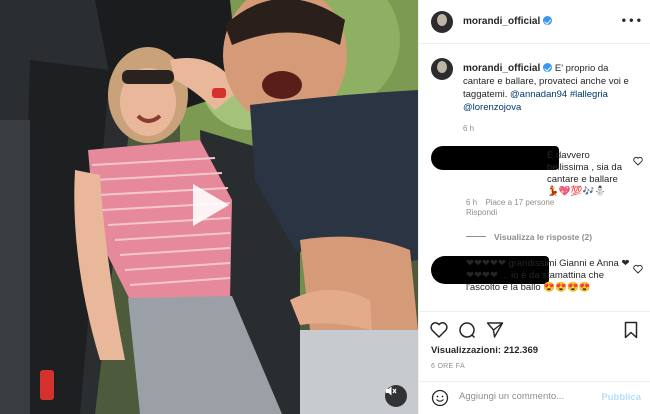  What do you see at coordinates (495, 330) in the screenshot?
I see `send-icon` at bounding box center [495, 330].